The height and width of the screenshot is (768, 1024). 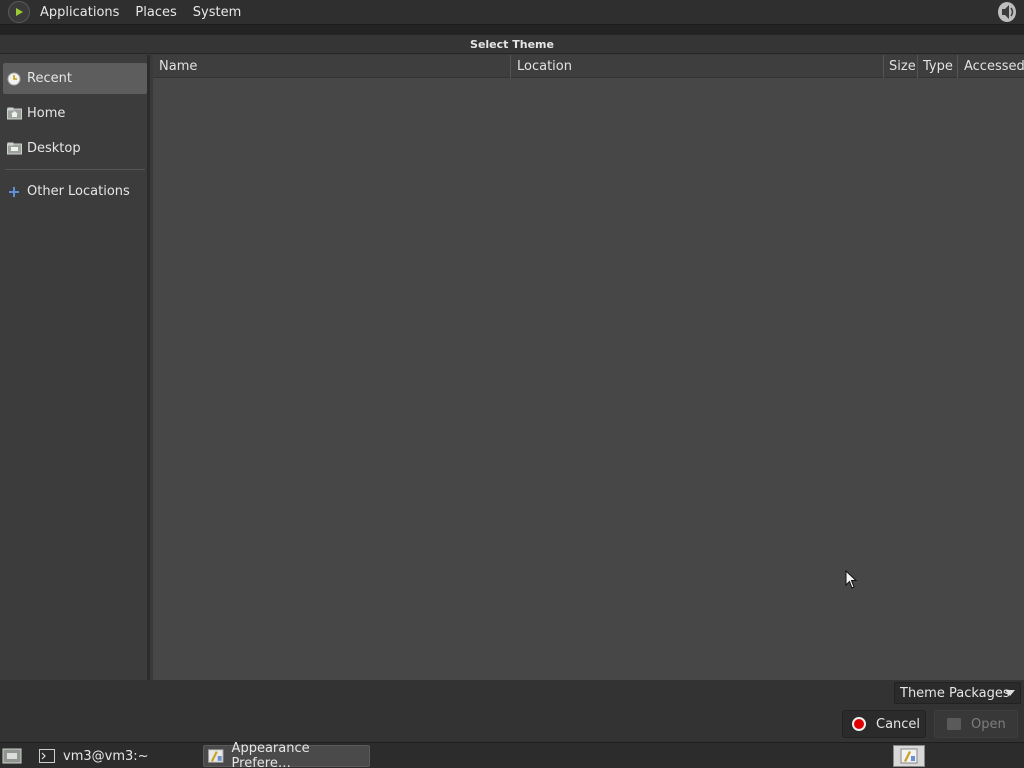 I want to click on dialog-title: Select Theme, so click(x=512, y=44).